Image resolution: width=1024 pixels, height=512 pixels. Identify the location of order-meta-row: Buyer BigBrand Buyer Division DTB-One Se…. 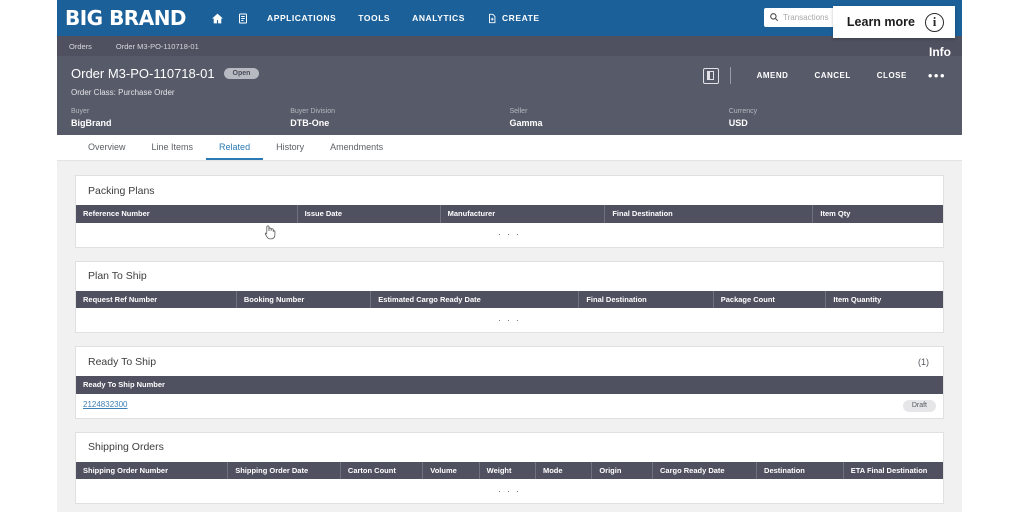
(509, 118).